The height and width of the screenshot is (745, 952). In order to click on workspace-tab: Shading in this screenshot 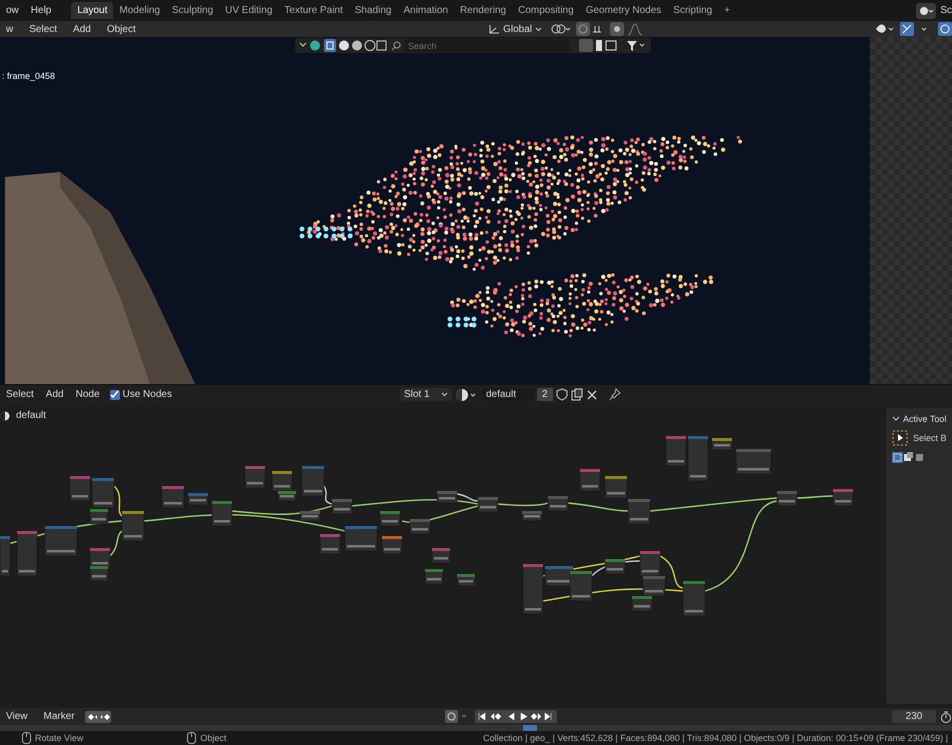, I will do `click(373, 10)`.